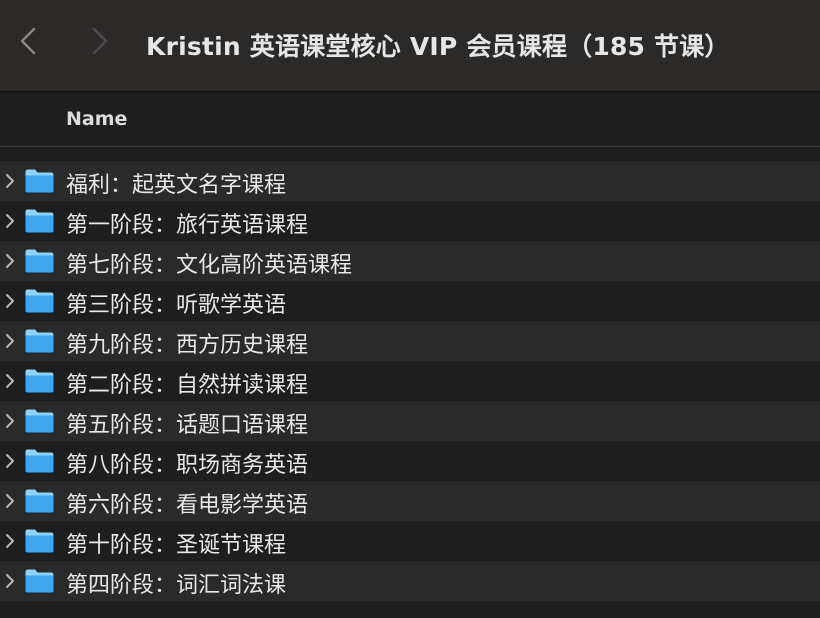 Image resolution: width=820 pixels, height=618 pixels. Describe the element at coordinates (176, 545) in the screenshot. I see `folder-name: 第十阶段：圣诞节课程` at that location.